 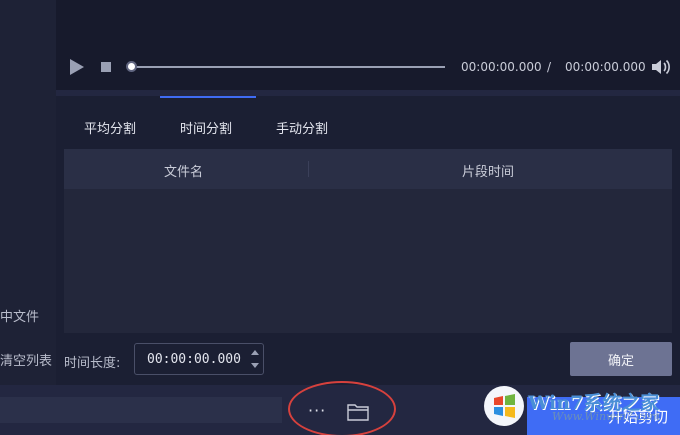 I want to click on bottom-bar: ··· 开始剪切, so click(x=340, y=408).